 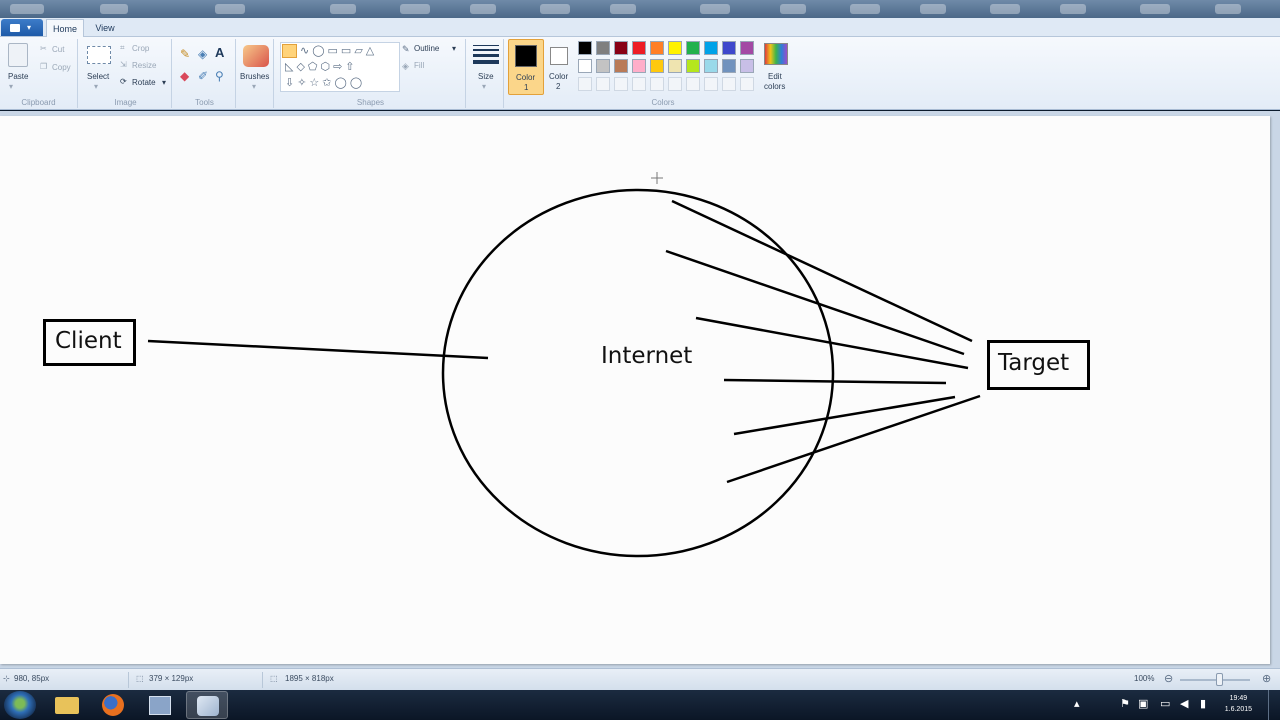 I want to click on taskbar-firefox, so click(x=114, y=705).